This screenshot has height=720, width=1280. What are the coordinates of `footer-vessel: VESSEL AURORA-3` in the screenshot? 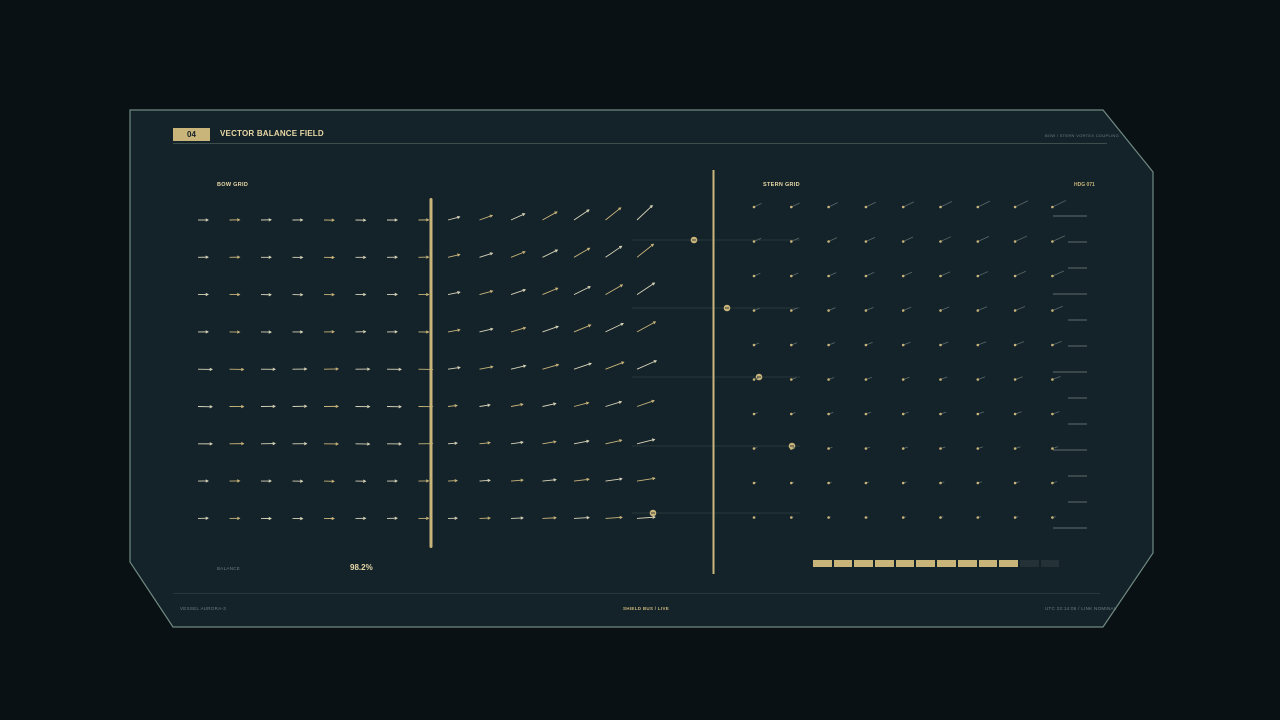 It's located at (203, 608).